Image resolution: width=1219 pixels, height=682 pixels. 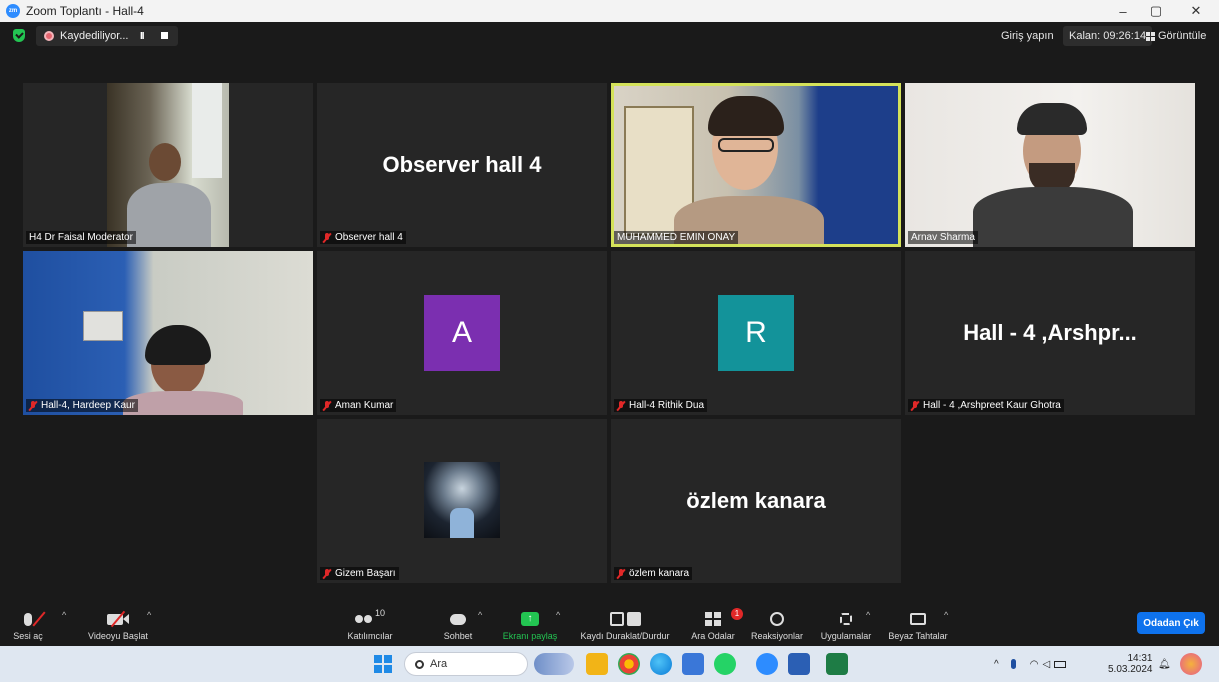 I want to click on glasses, so click(x=746, y=145).